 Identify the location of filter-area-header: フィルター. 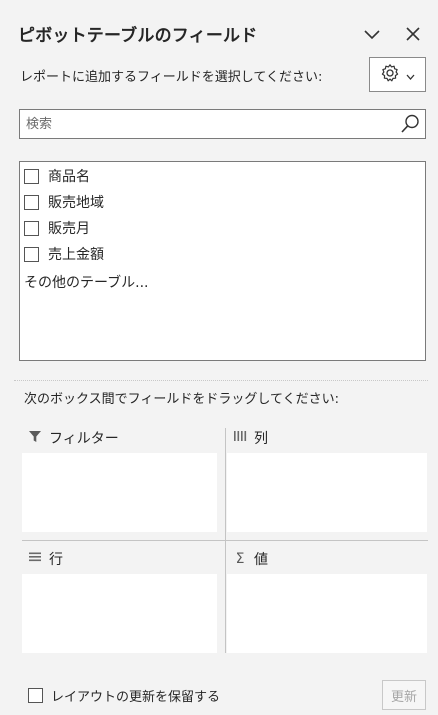
(73, 438).